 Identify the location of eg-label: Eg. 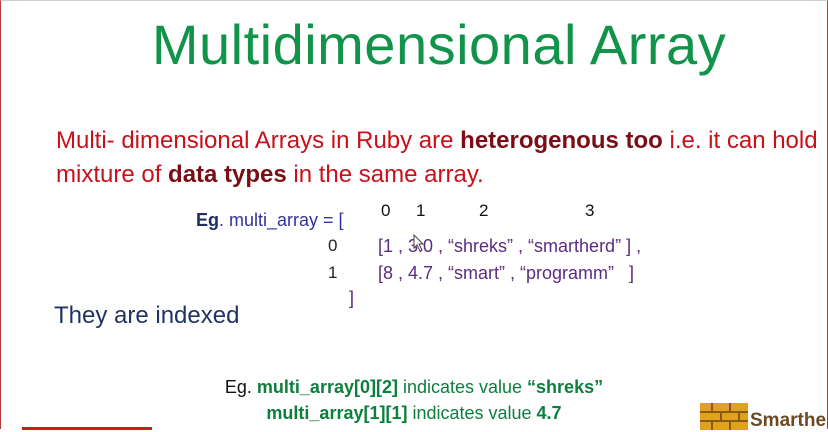
(208, 220).